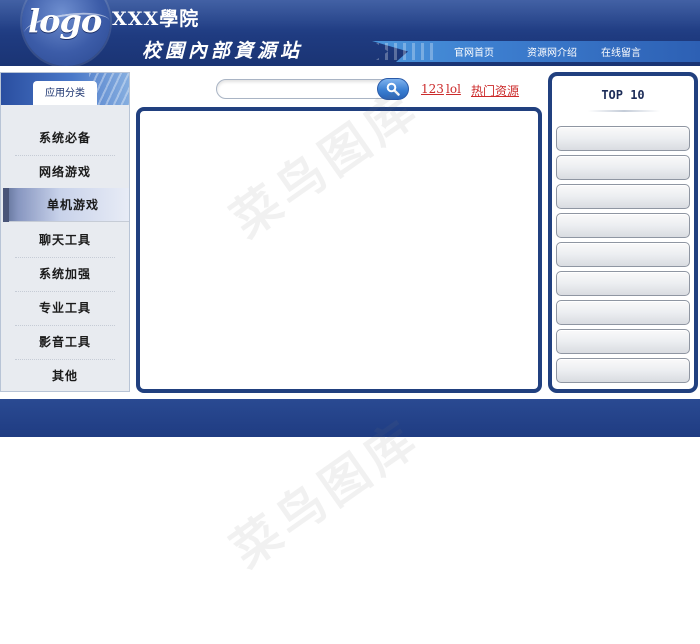 The width and height of the screenshot is (700, 644). What do you see at coordinates (65, 93) in the screenshot?
I see `sidebar-title: 应用分类` at bounding box center [65, 93].